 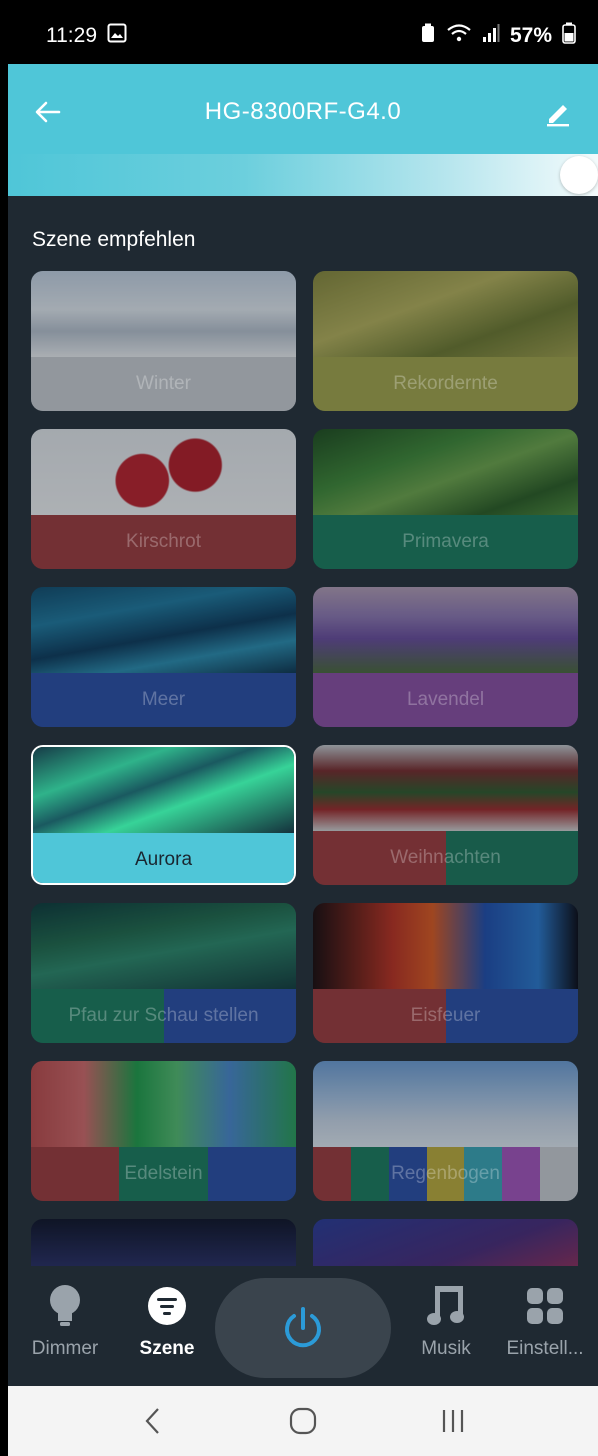 I want to click on system-recents-button, so click(x=453, y=1421).